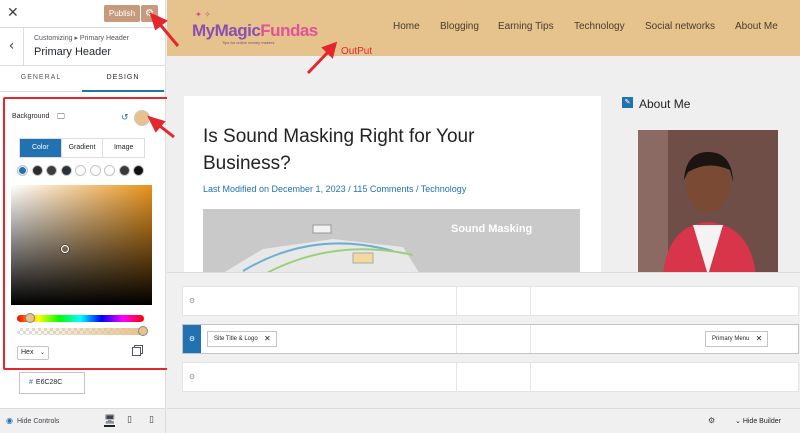 The image size is (800, 433). What do you see at coordinates (711, 420) in the screenshot?
I see `builder-settings-gear-icon: ⚙` at bounding box center [711, 420].